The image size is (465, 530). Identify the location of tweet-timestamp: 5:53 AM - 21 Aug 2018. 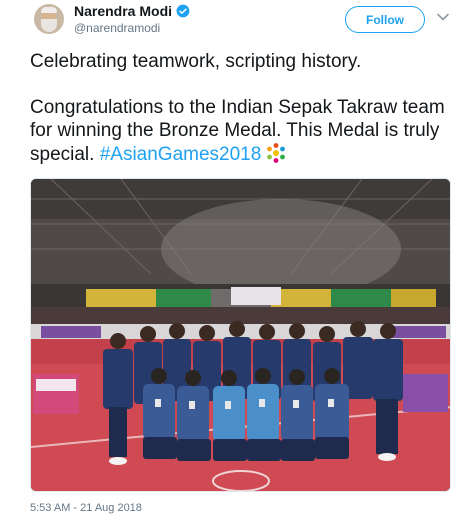
(86, 508).